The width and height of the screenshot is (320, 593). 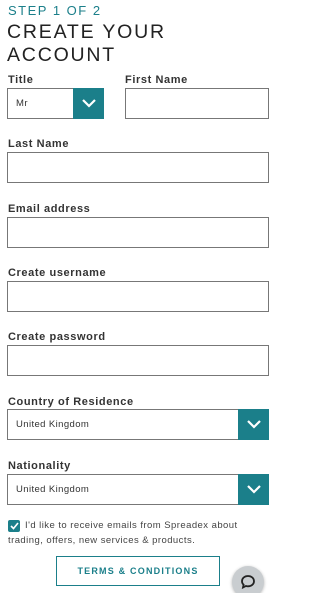 I want to click on username-field, so click(x=138, y=296).